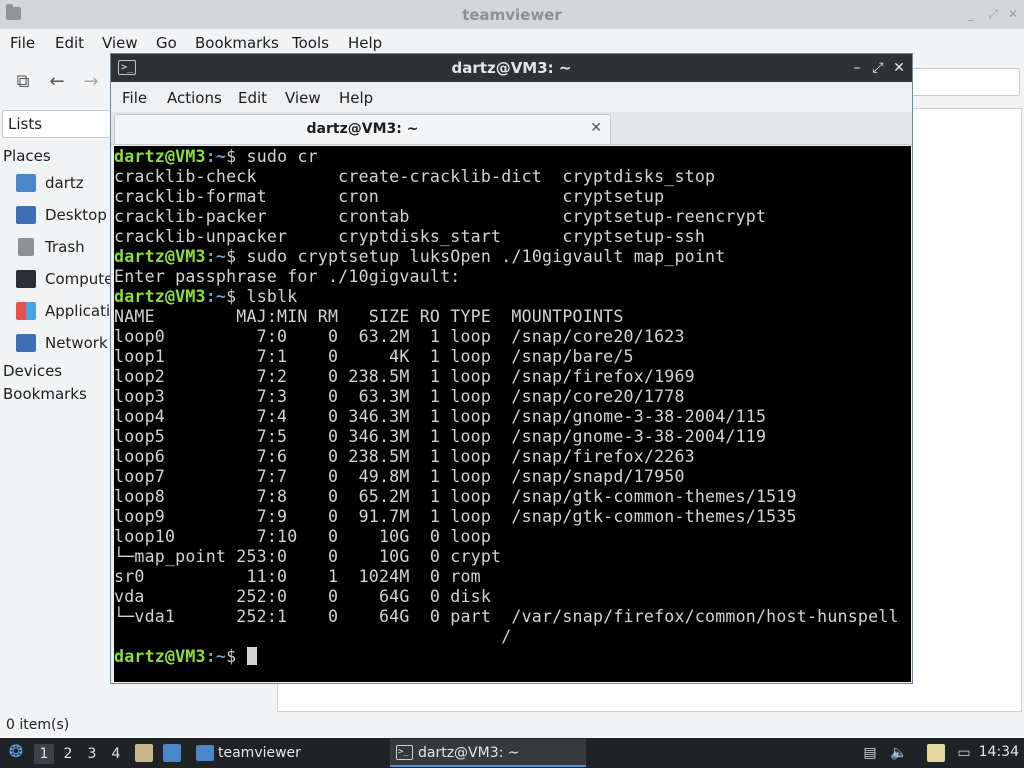 Image resolution: width=1024 pixels, height=768 pixels. Describe the element at coordinates (23, 82) in the screenshot. I see `new-tab-icon: ⧉` at that location.